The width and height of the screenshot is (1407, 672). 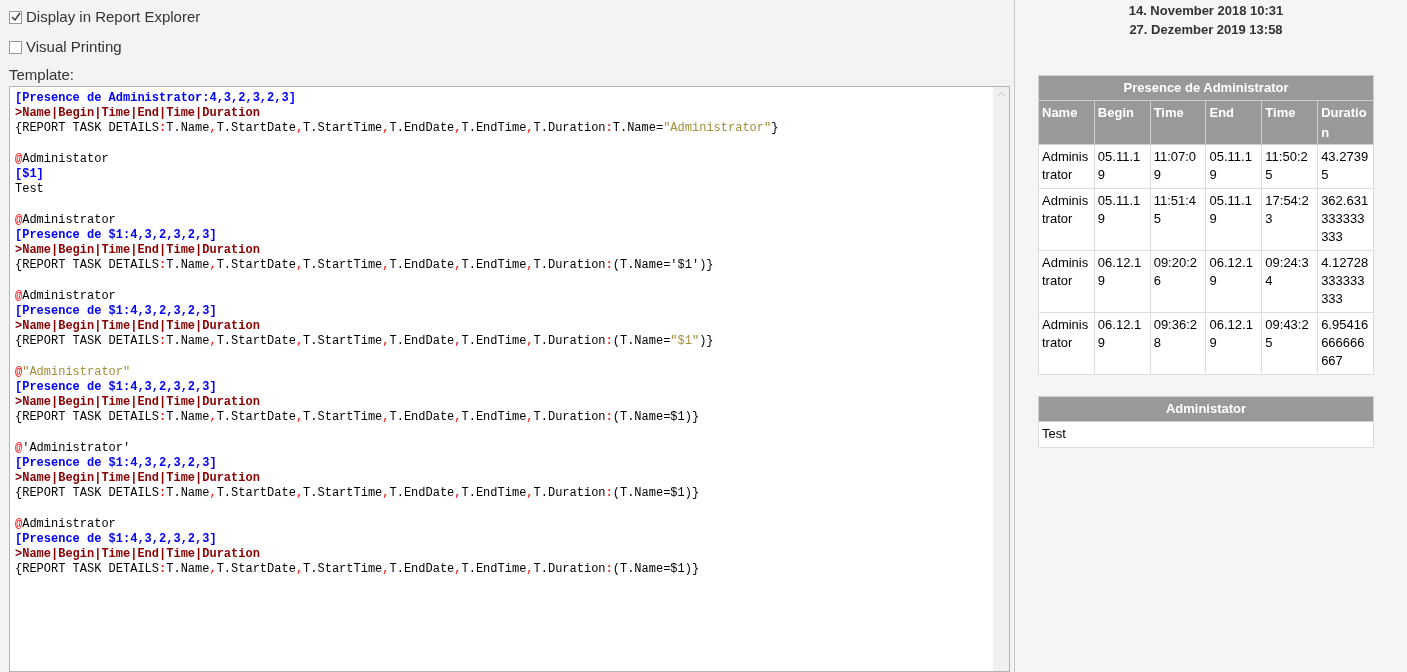 I want to click on chevron-up-icon, so click(x=1001, y=94).